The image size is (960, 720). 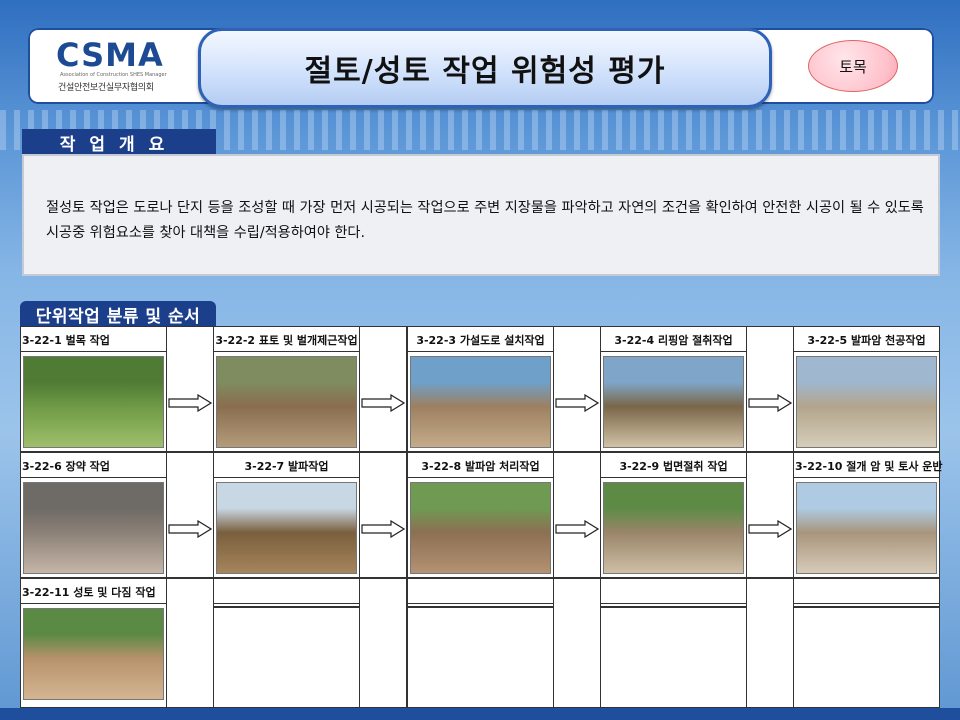 What do you see at coordinates (66, 340) in the screenshot?
I see `step-label: 3-22-1 벌목 작업` at bounding box center [66, 340].